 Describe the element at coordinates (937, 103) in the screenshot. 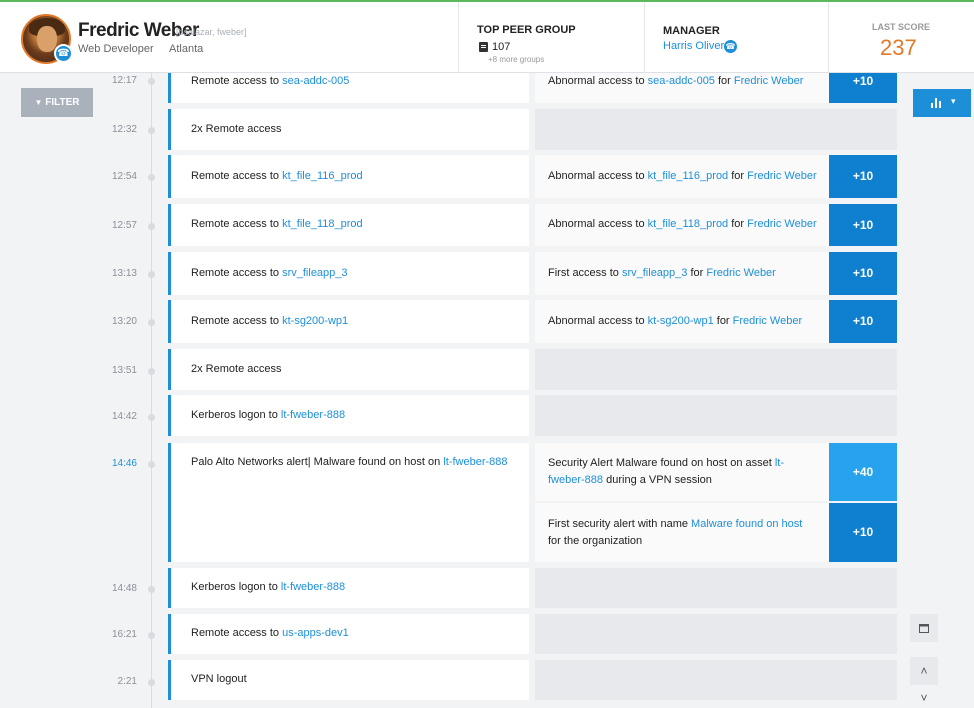

I see `bar-chart-icon` at that location.